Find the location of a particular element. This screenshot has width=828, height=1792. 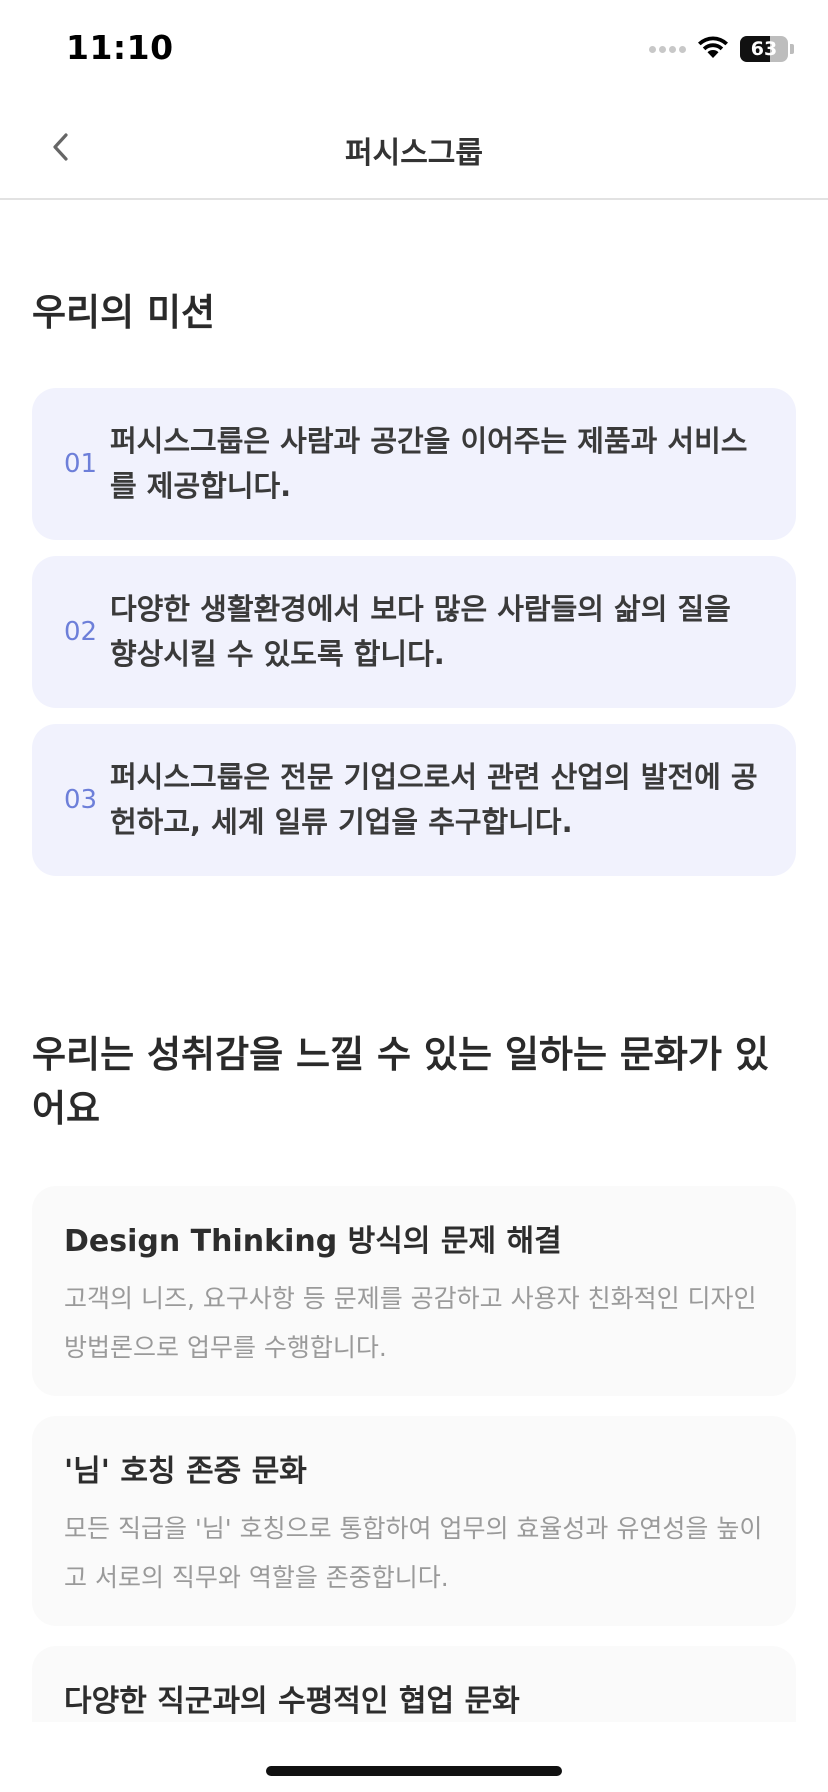

page-title: 퍼시스그룹 is located at coordinates (414, 153).